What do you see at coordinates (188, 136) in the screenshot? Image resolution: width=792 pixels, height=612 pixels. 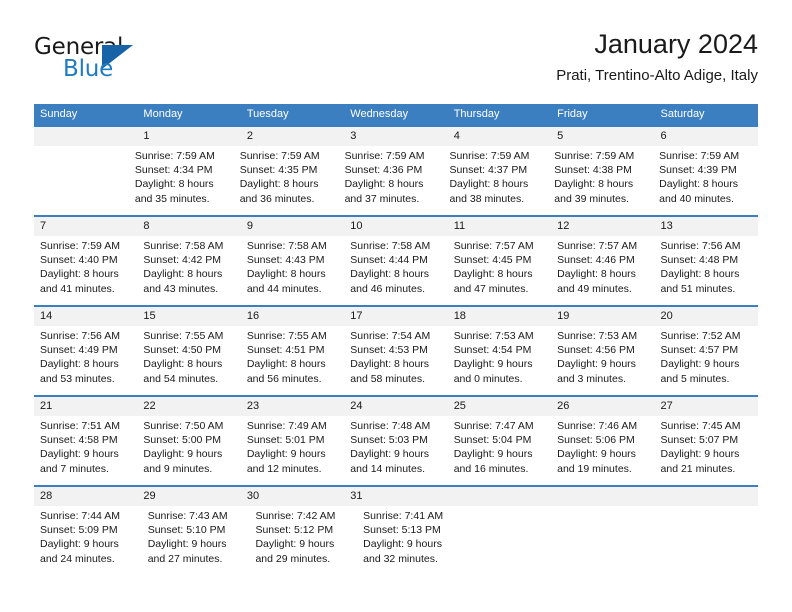 I see `day-number-1: 1` at bounding box center [188, 136].